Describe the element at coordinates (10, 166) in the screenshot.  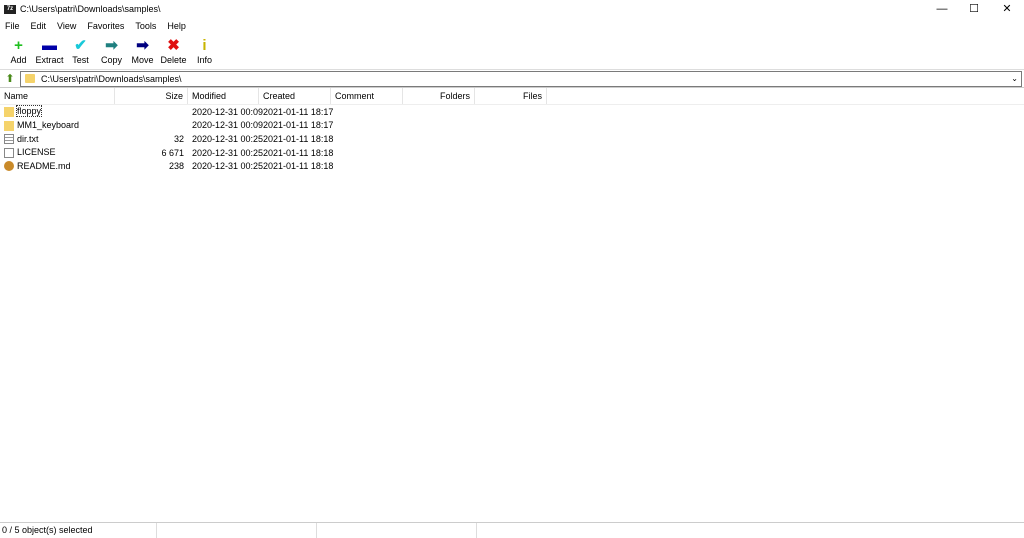
I see `md-icon` at that location.